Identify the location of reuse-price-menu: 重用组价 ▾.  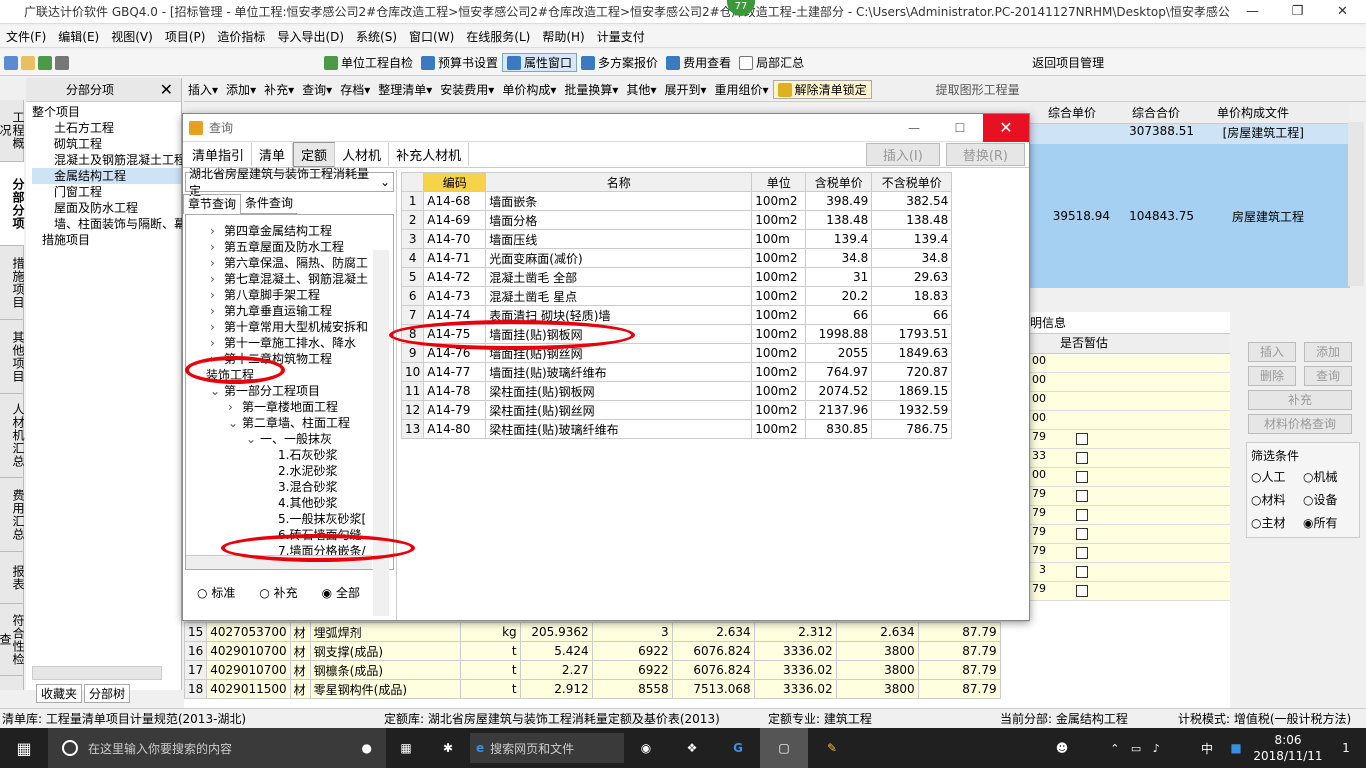
(742, 89).